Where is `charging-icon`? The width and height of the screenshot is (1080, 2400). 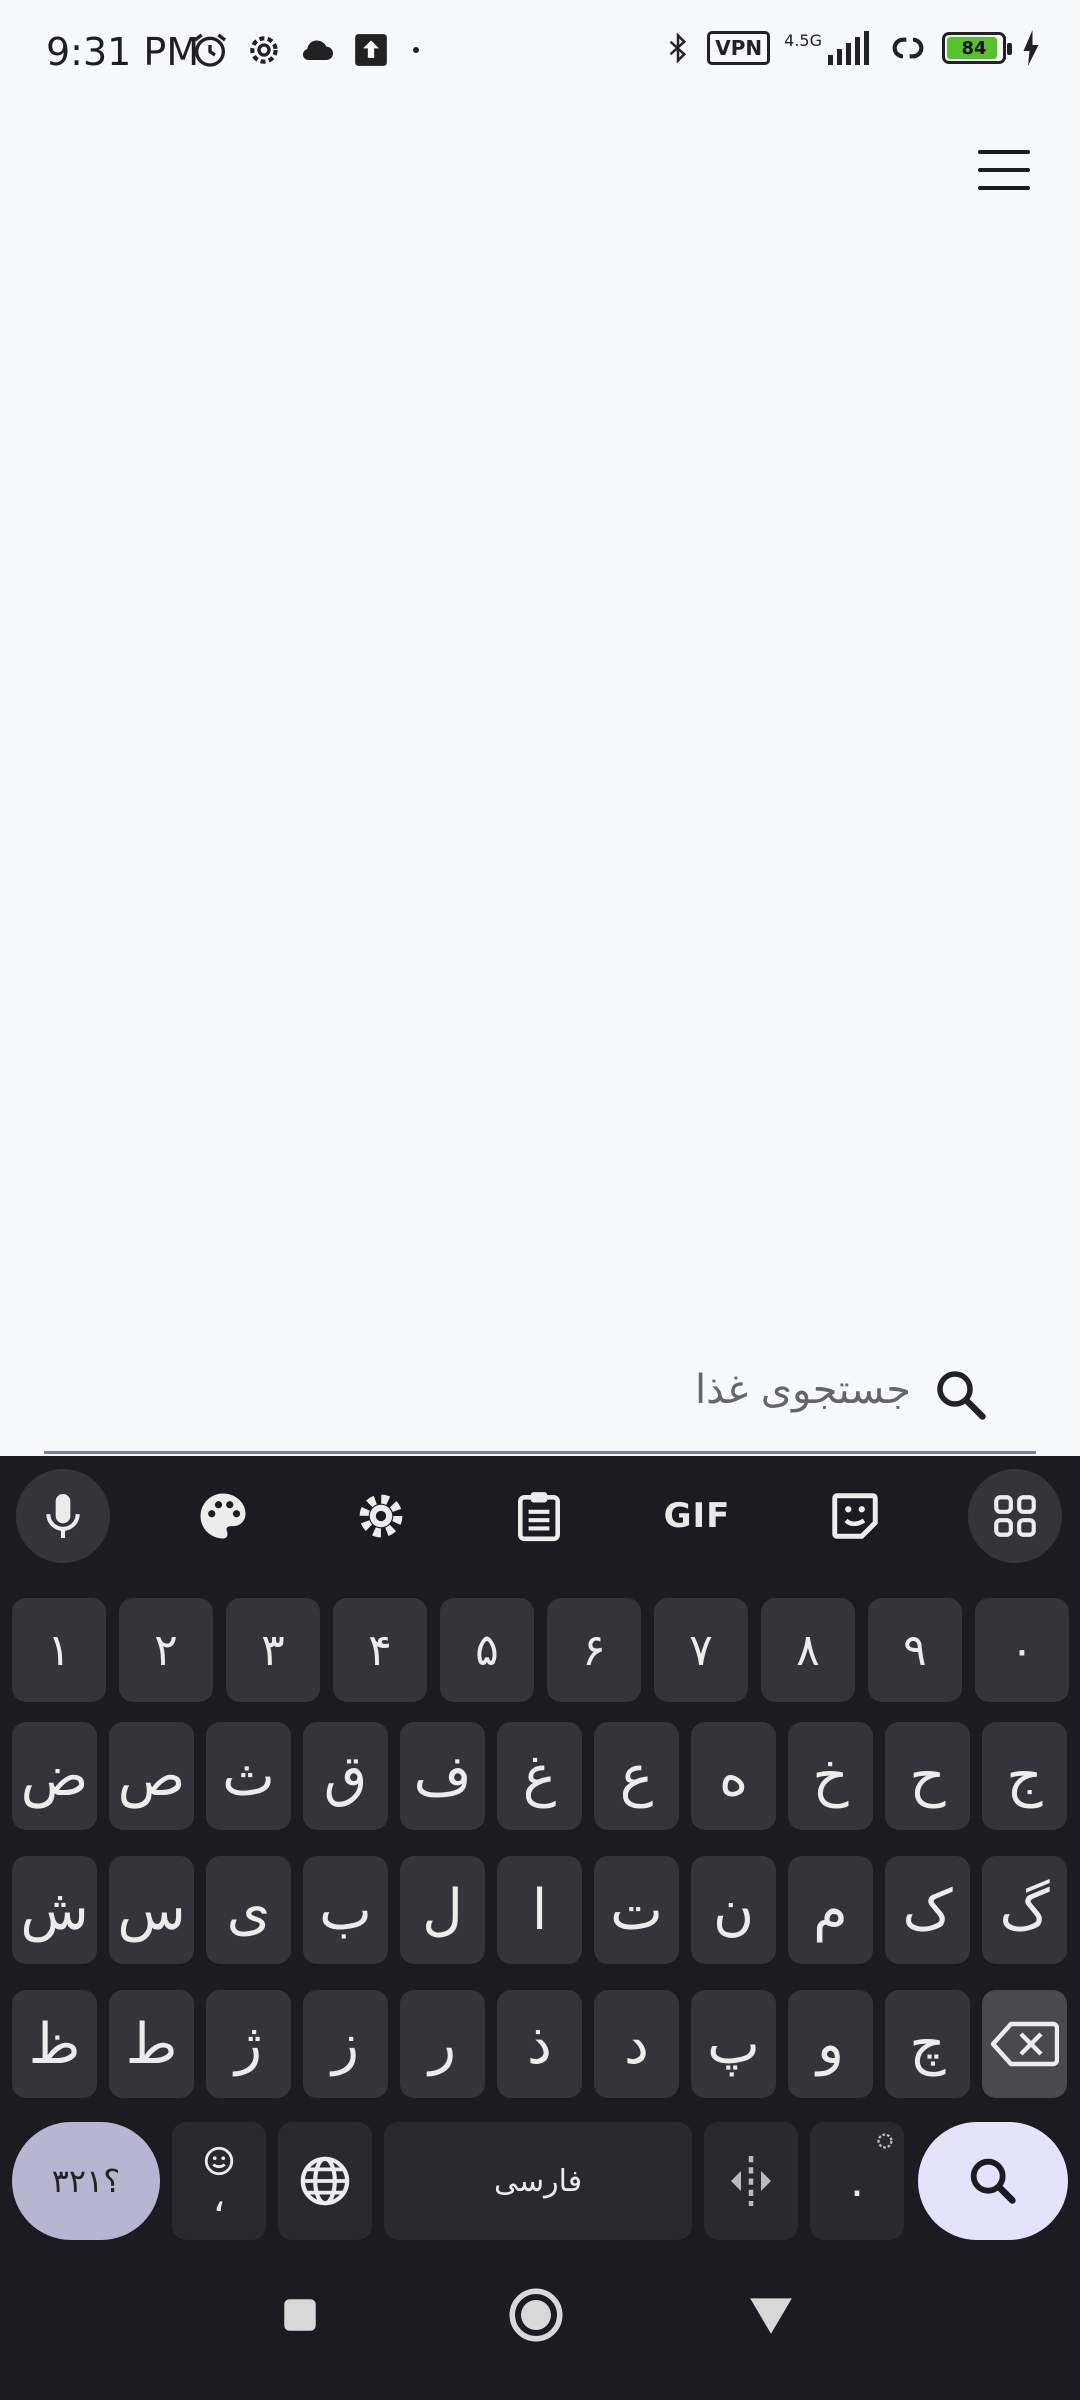
charging-icon is located at coordinates (1031, 48).